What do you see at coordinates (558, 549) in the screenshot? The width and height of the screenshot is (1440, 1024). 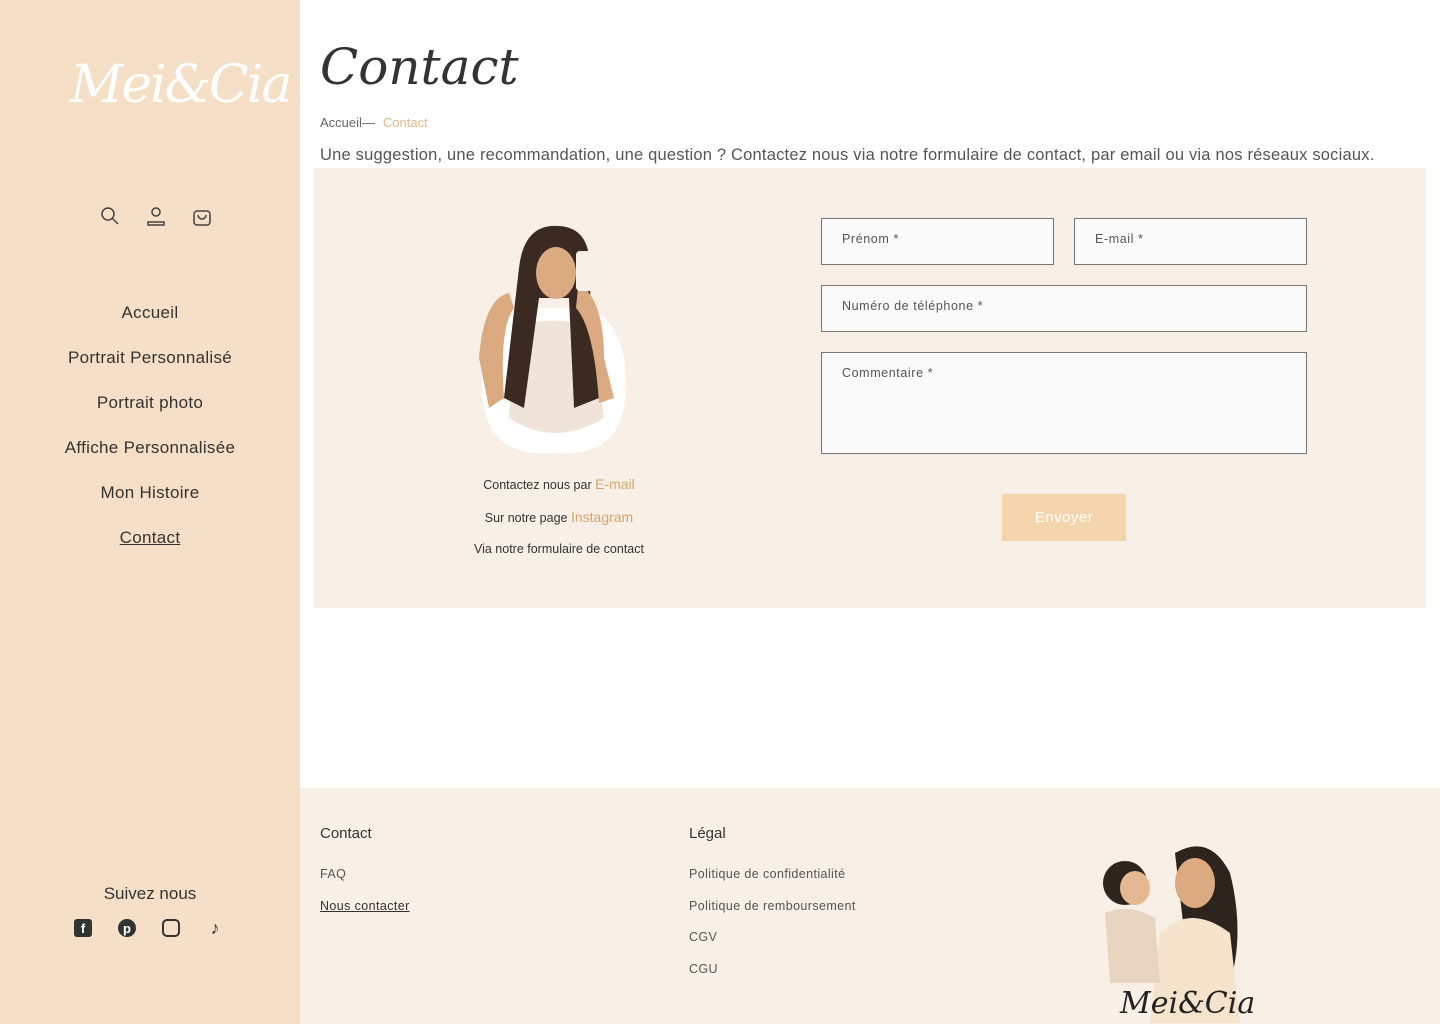 I see `contact-form-label: Via notre formulaire de contact` at bounding box center [558, 549].